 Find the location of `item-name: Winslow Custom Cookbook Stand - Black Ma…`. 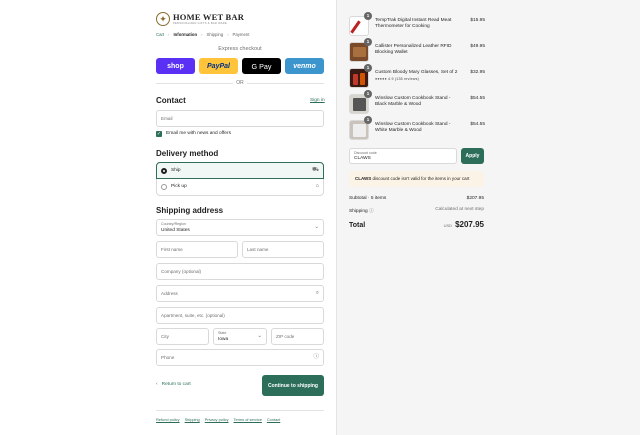

item-name: Winslow Custom Cookbook Stand - Black Ma… is located at coordinates (413, 101).